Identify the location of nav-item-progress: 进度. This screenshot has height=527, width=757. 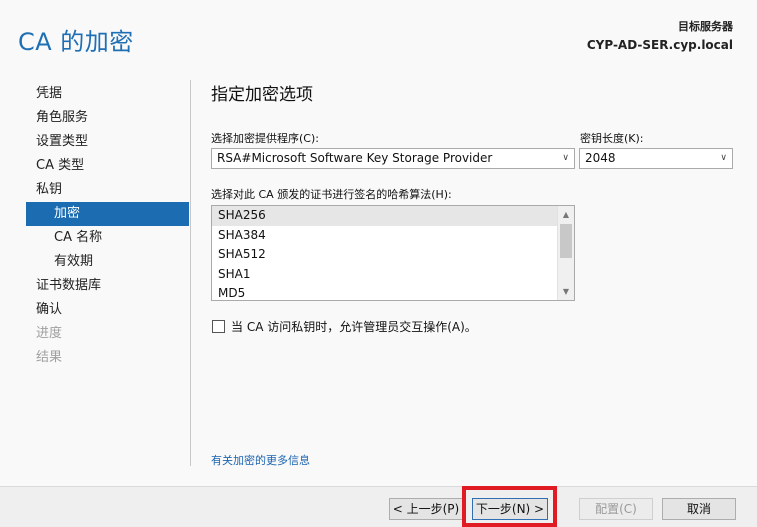
(49, 333).